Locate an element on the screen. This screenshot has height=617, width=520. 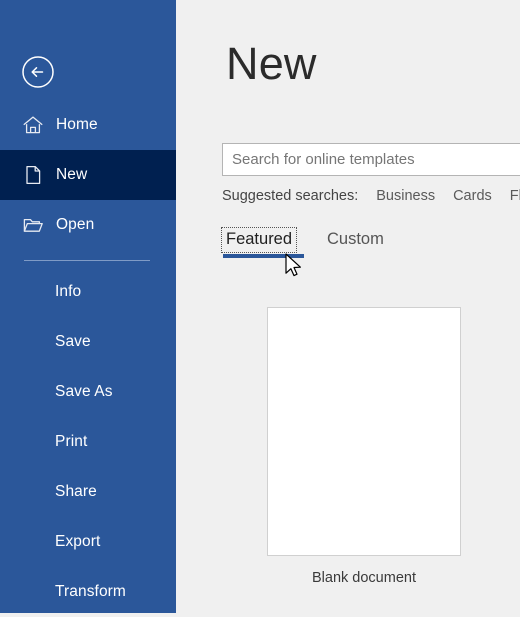
sidebar-item-new: New is located at coordinates (88, 175).